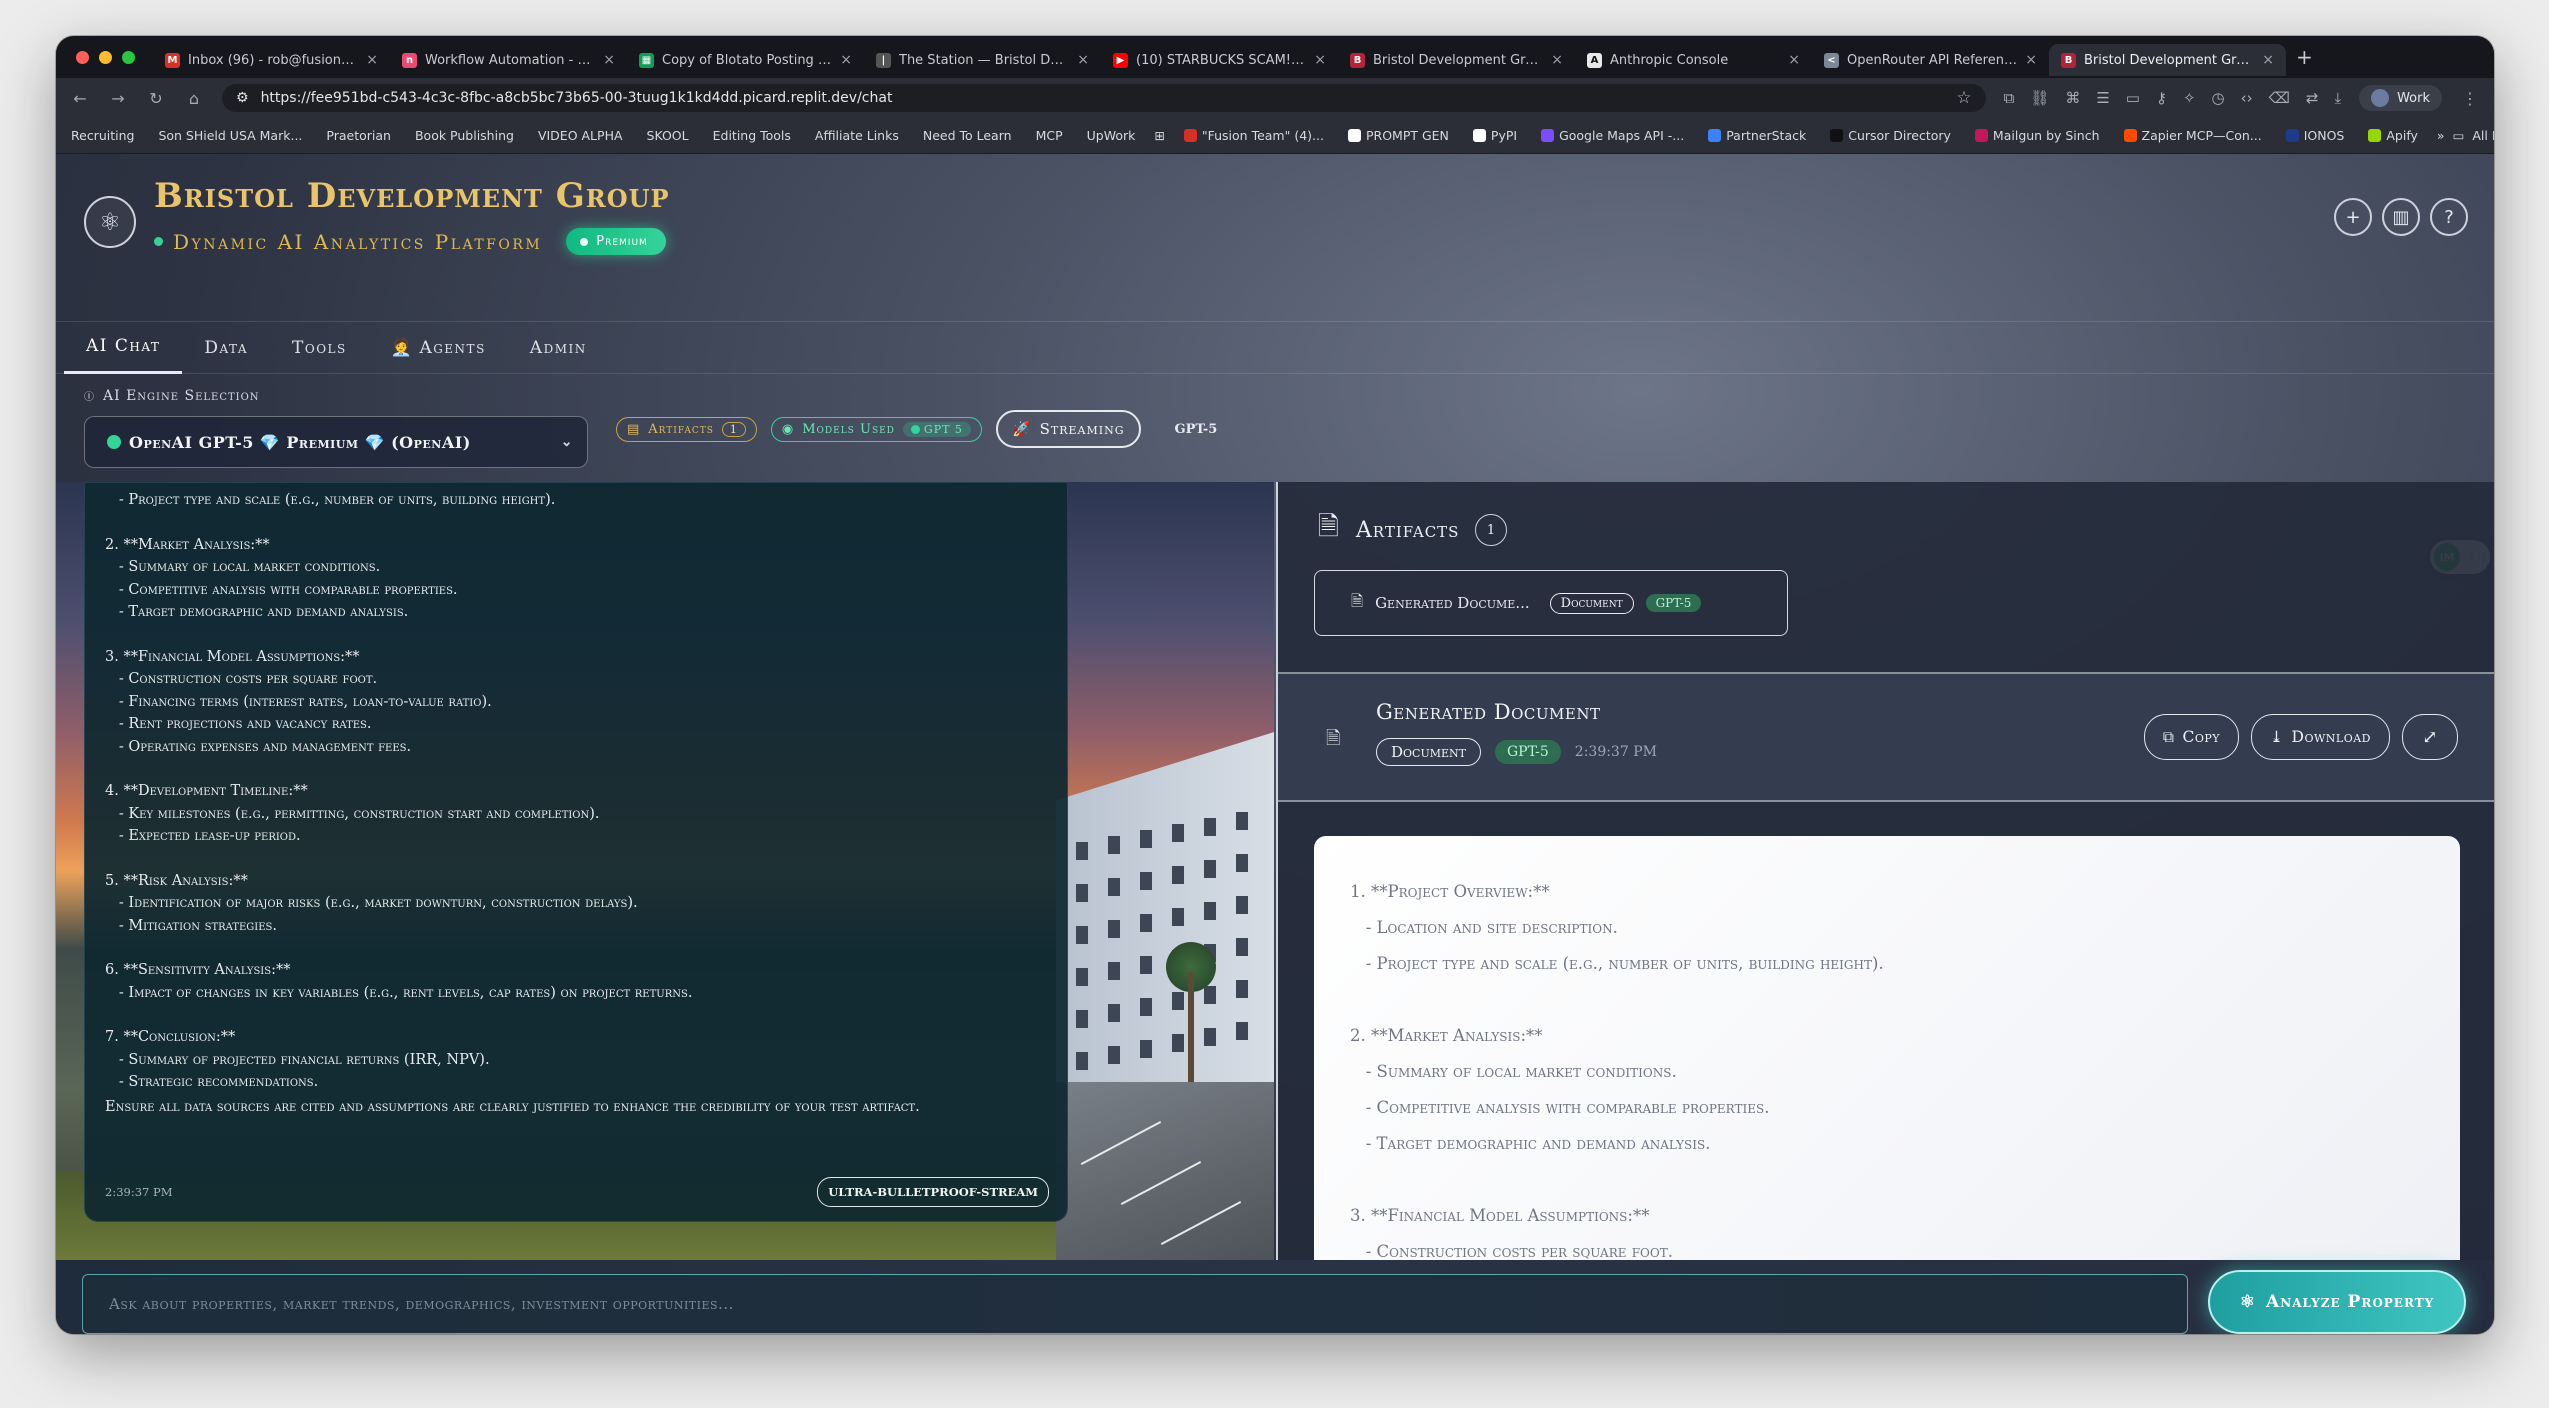 This screenshot has height=1408, width=2549. What do you see at coordinates (1159, 135) in the screenshot?
I see `apps-grid-icon: ⊞` at bounding box center [1159, 135].